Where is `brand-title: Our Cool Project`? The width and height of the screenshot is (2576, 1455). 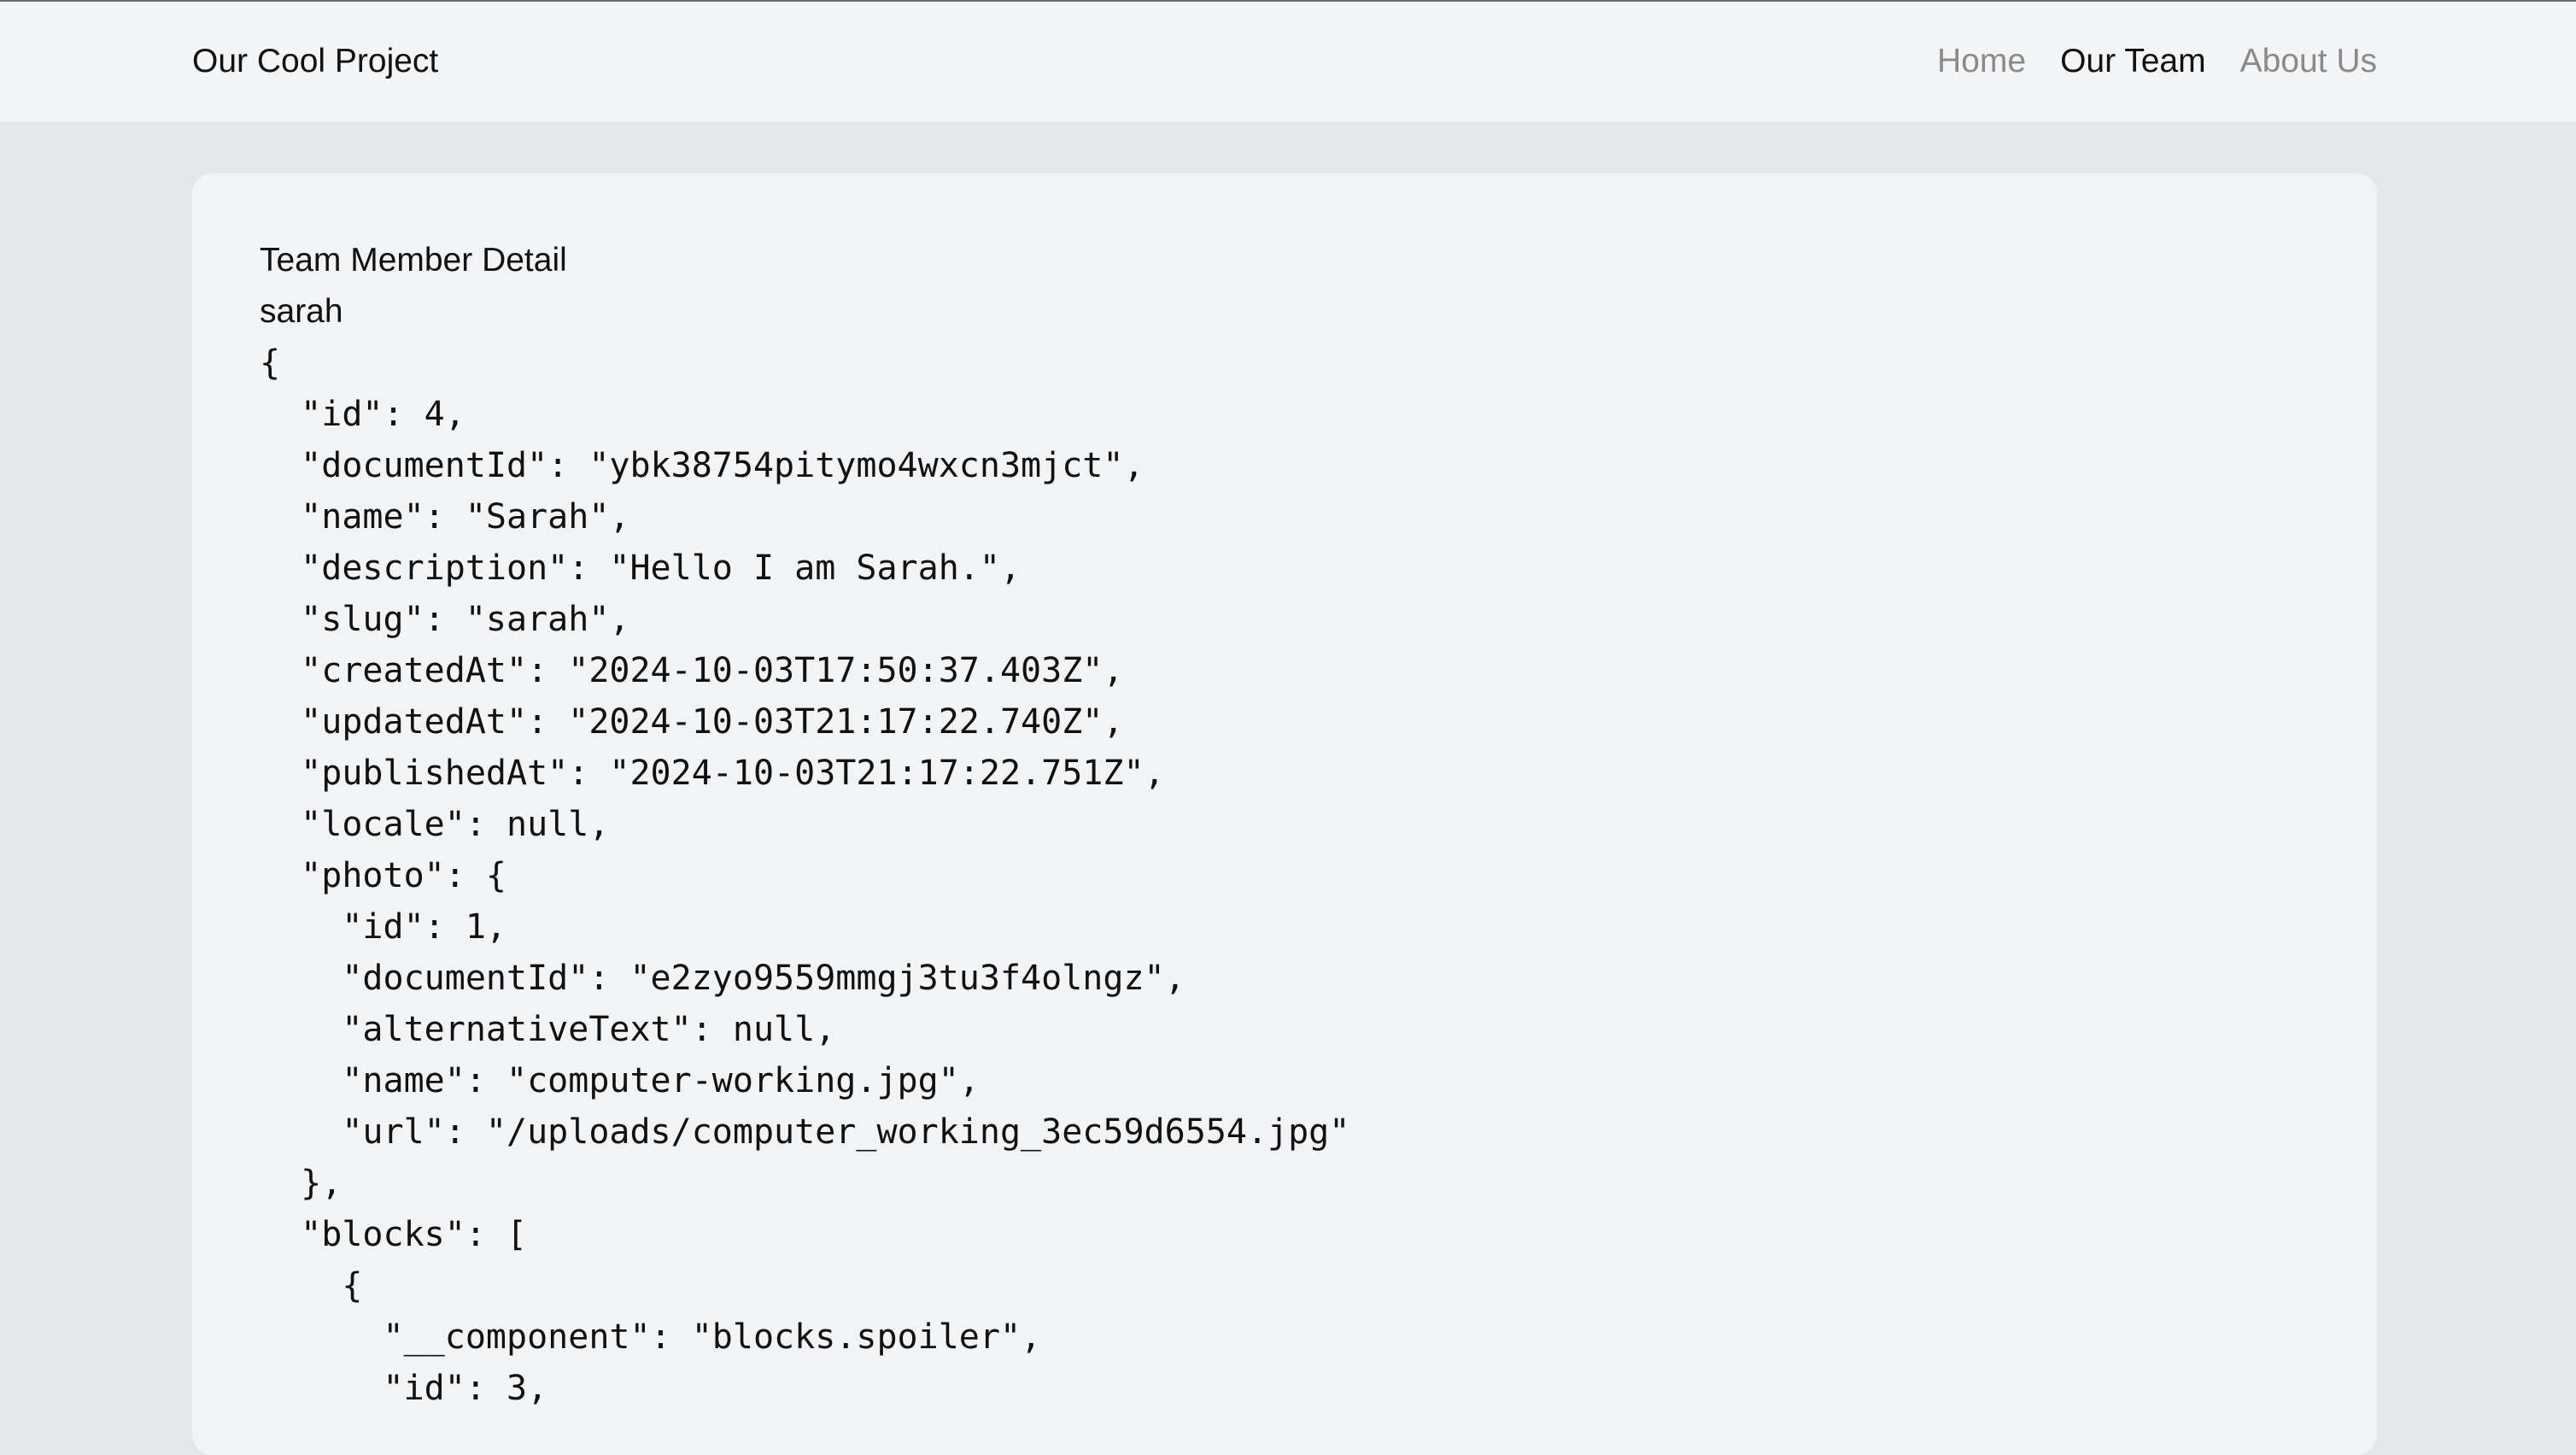 brand-title: Our Cool Project is located at coordinates (315, 62).